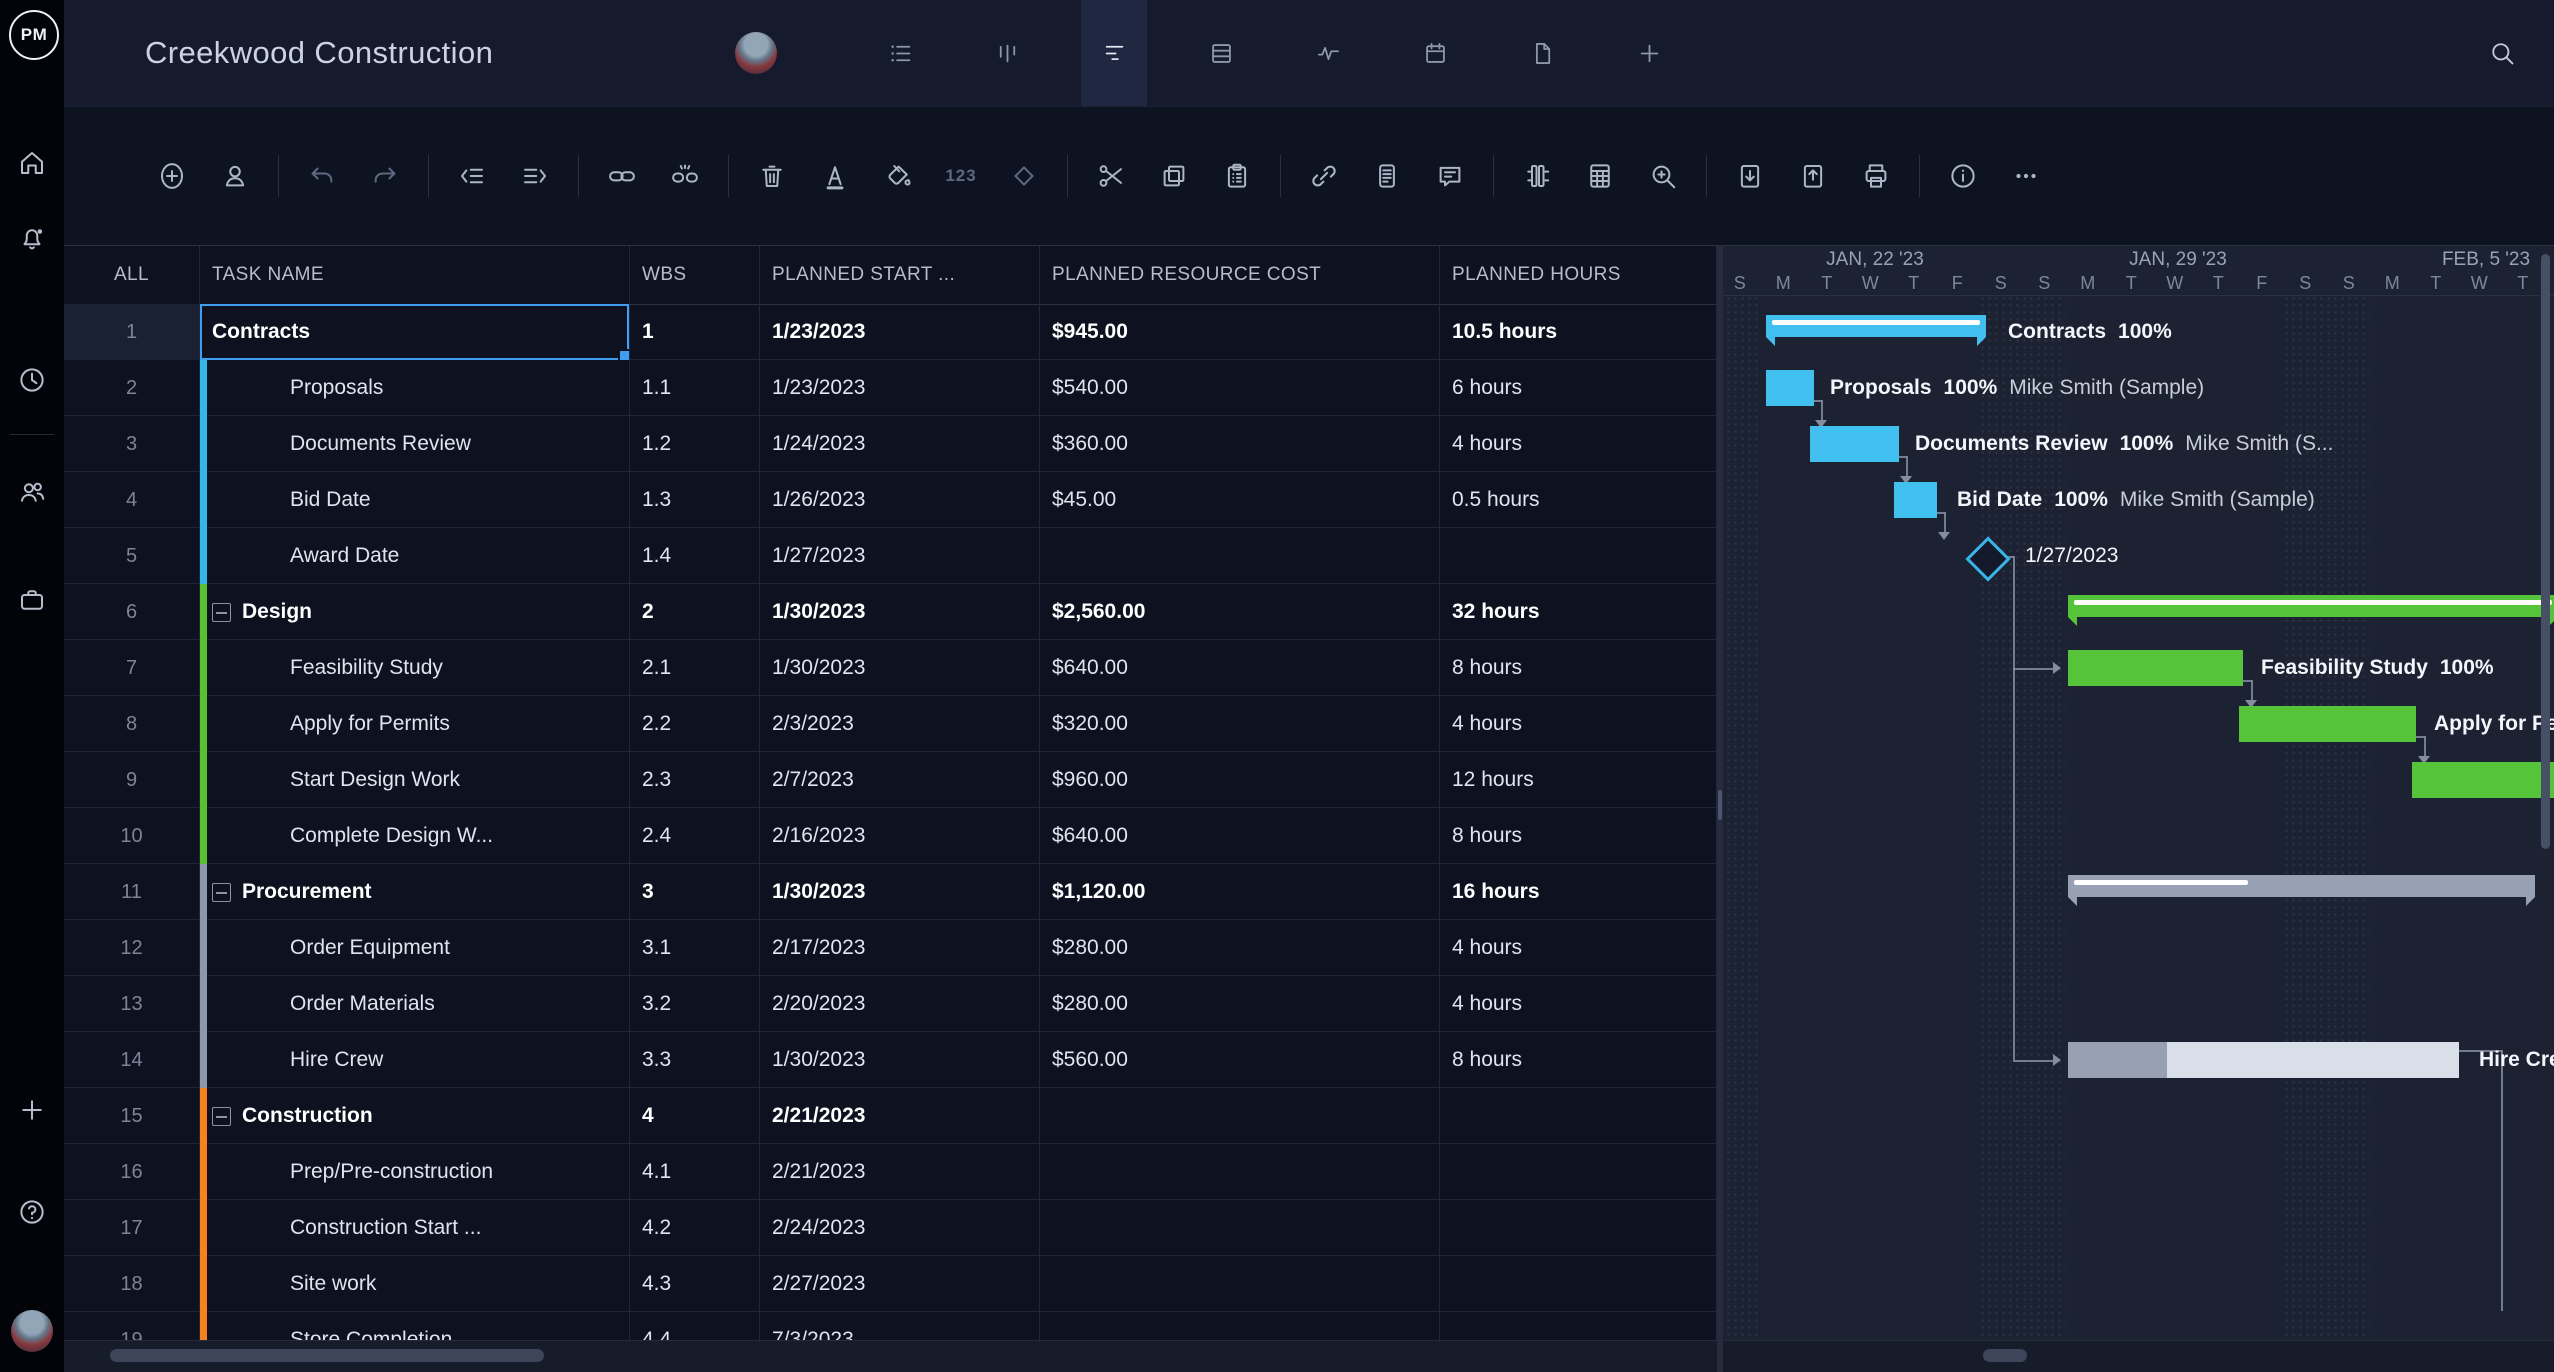 The image size is (2554, 1372). Describe the element at coordinates (695, 724) in the screenshot. I see `cell-wbs: 2.2` at that location.